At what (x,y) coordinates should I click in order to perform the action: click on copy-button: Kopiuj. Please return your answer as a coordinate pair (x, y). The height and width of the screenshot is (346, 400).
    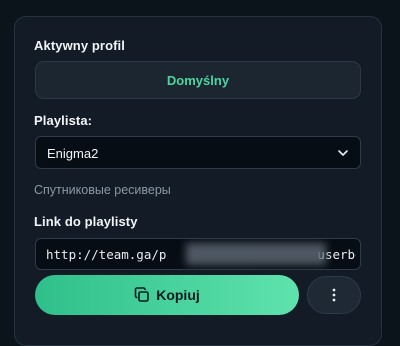
    Looking at the image, I should click on (167, 295).